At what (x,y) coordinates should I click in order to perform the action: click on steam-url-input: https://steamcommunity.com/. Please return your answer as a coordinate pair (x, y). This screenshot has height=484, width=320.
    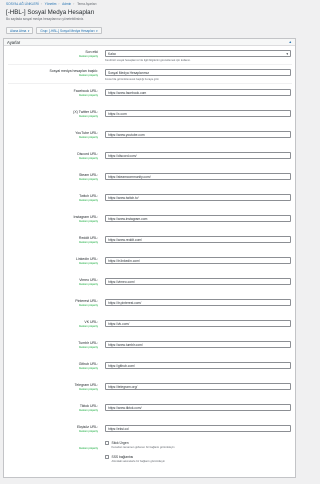
    Looking at the image, I should click on (198, 176).